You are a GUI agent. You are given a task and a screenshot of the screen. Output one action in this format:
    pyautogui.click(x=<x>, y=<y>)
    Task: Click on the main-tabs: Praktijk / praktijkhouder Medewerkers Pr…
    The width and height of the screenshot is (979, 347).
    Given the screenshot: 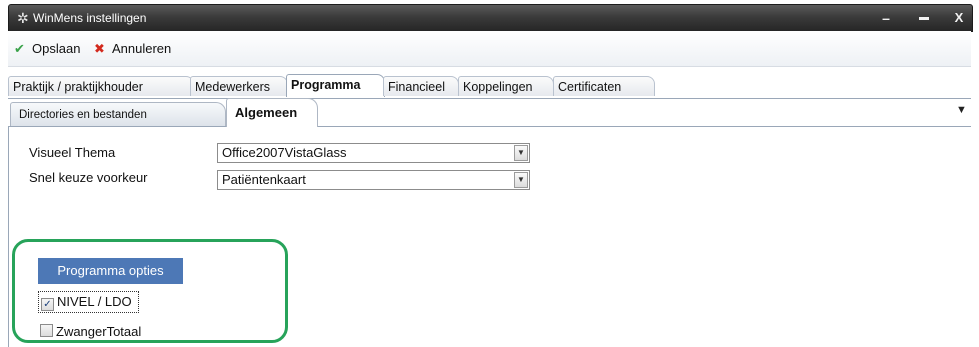 What is the action you would take?
    pyautogui.click(x=489, y=86)
    